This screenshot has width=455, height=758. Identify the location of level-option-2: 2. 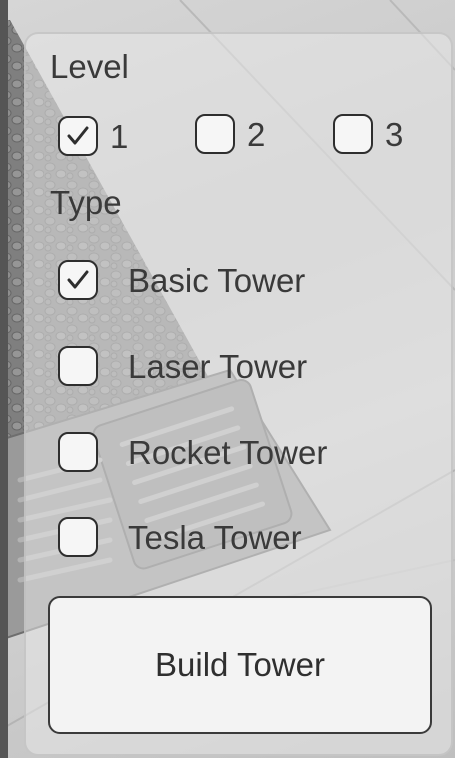
(230, 134).